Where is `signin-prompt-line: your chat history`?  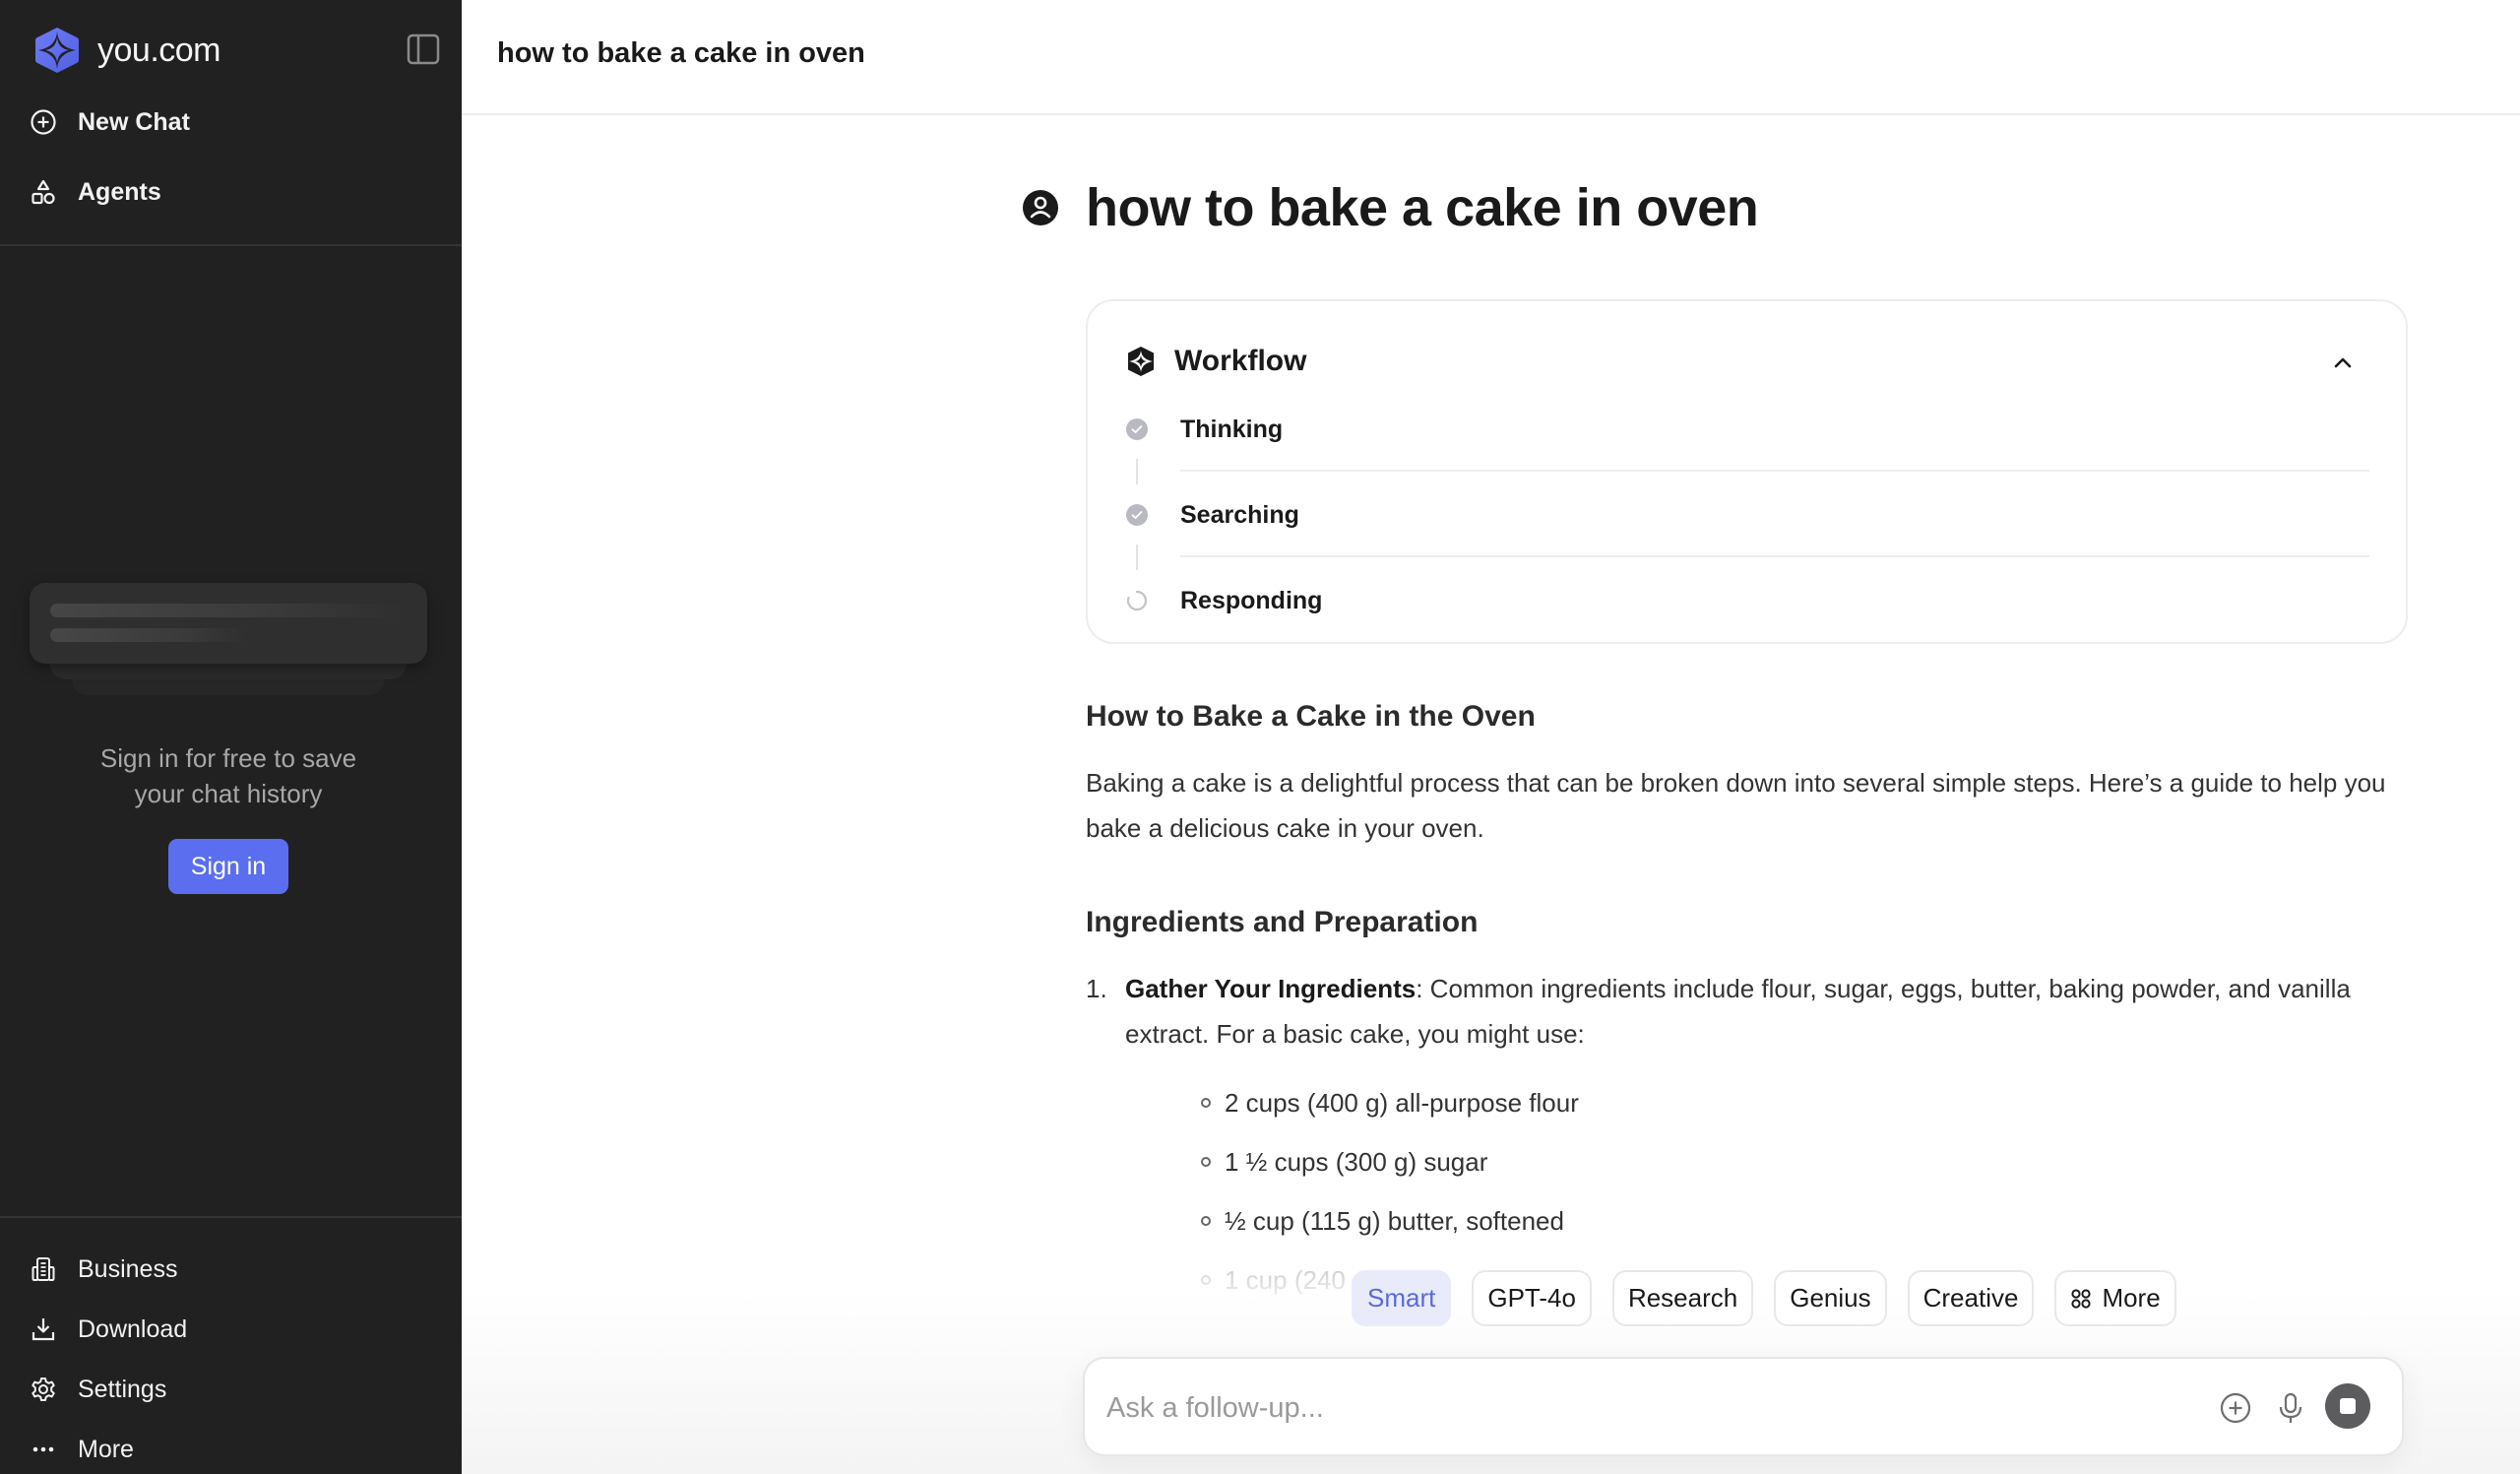 signin-prompt-line: your chat history is located at coordinates (228, 794).